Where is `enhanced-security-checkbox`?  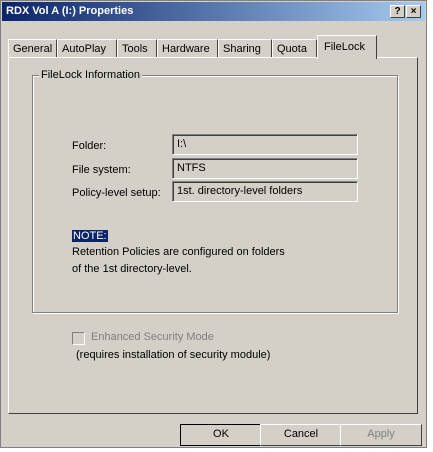
enhanced-security-checkbox is located at coordinates (78, 338).